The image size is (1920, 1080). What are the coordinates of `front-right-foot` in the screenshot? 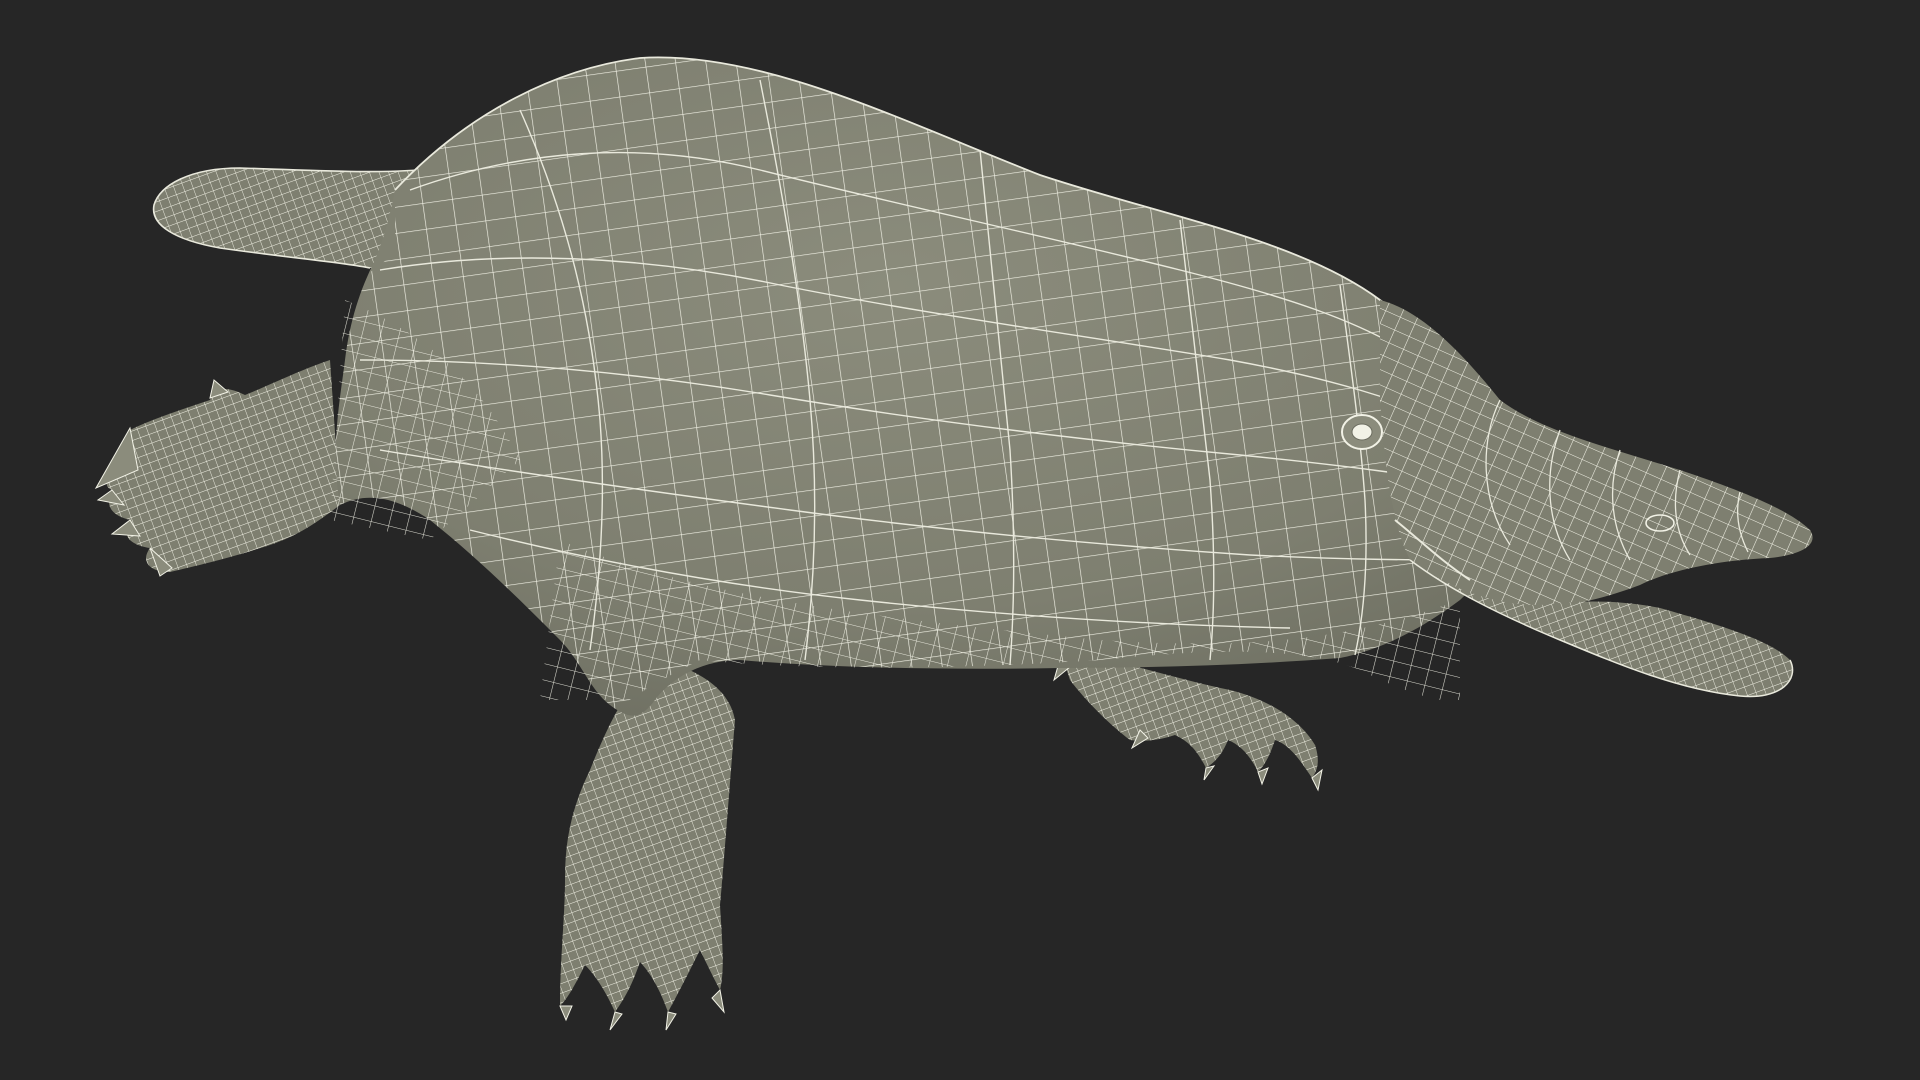 It's located at (1188, 721).